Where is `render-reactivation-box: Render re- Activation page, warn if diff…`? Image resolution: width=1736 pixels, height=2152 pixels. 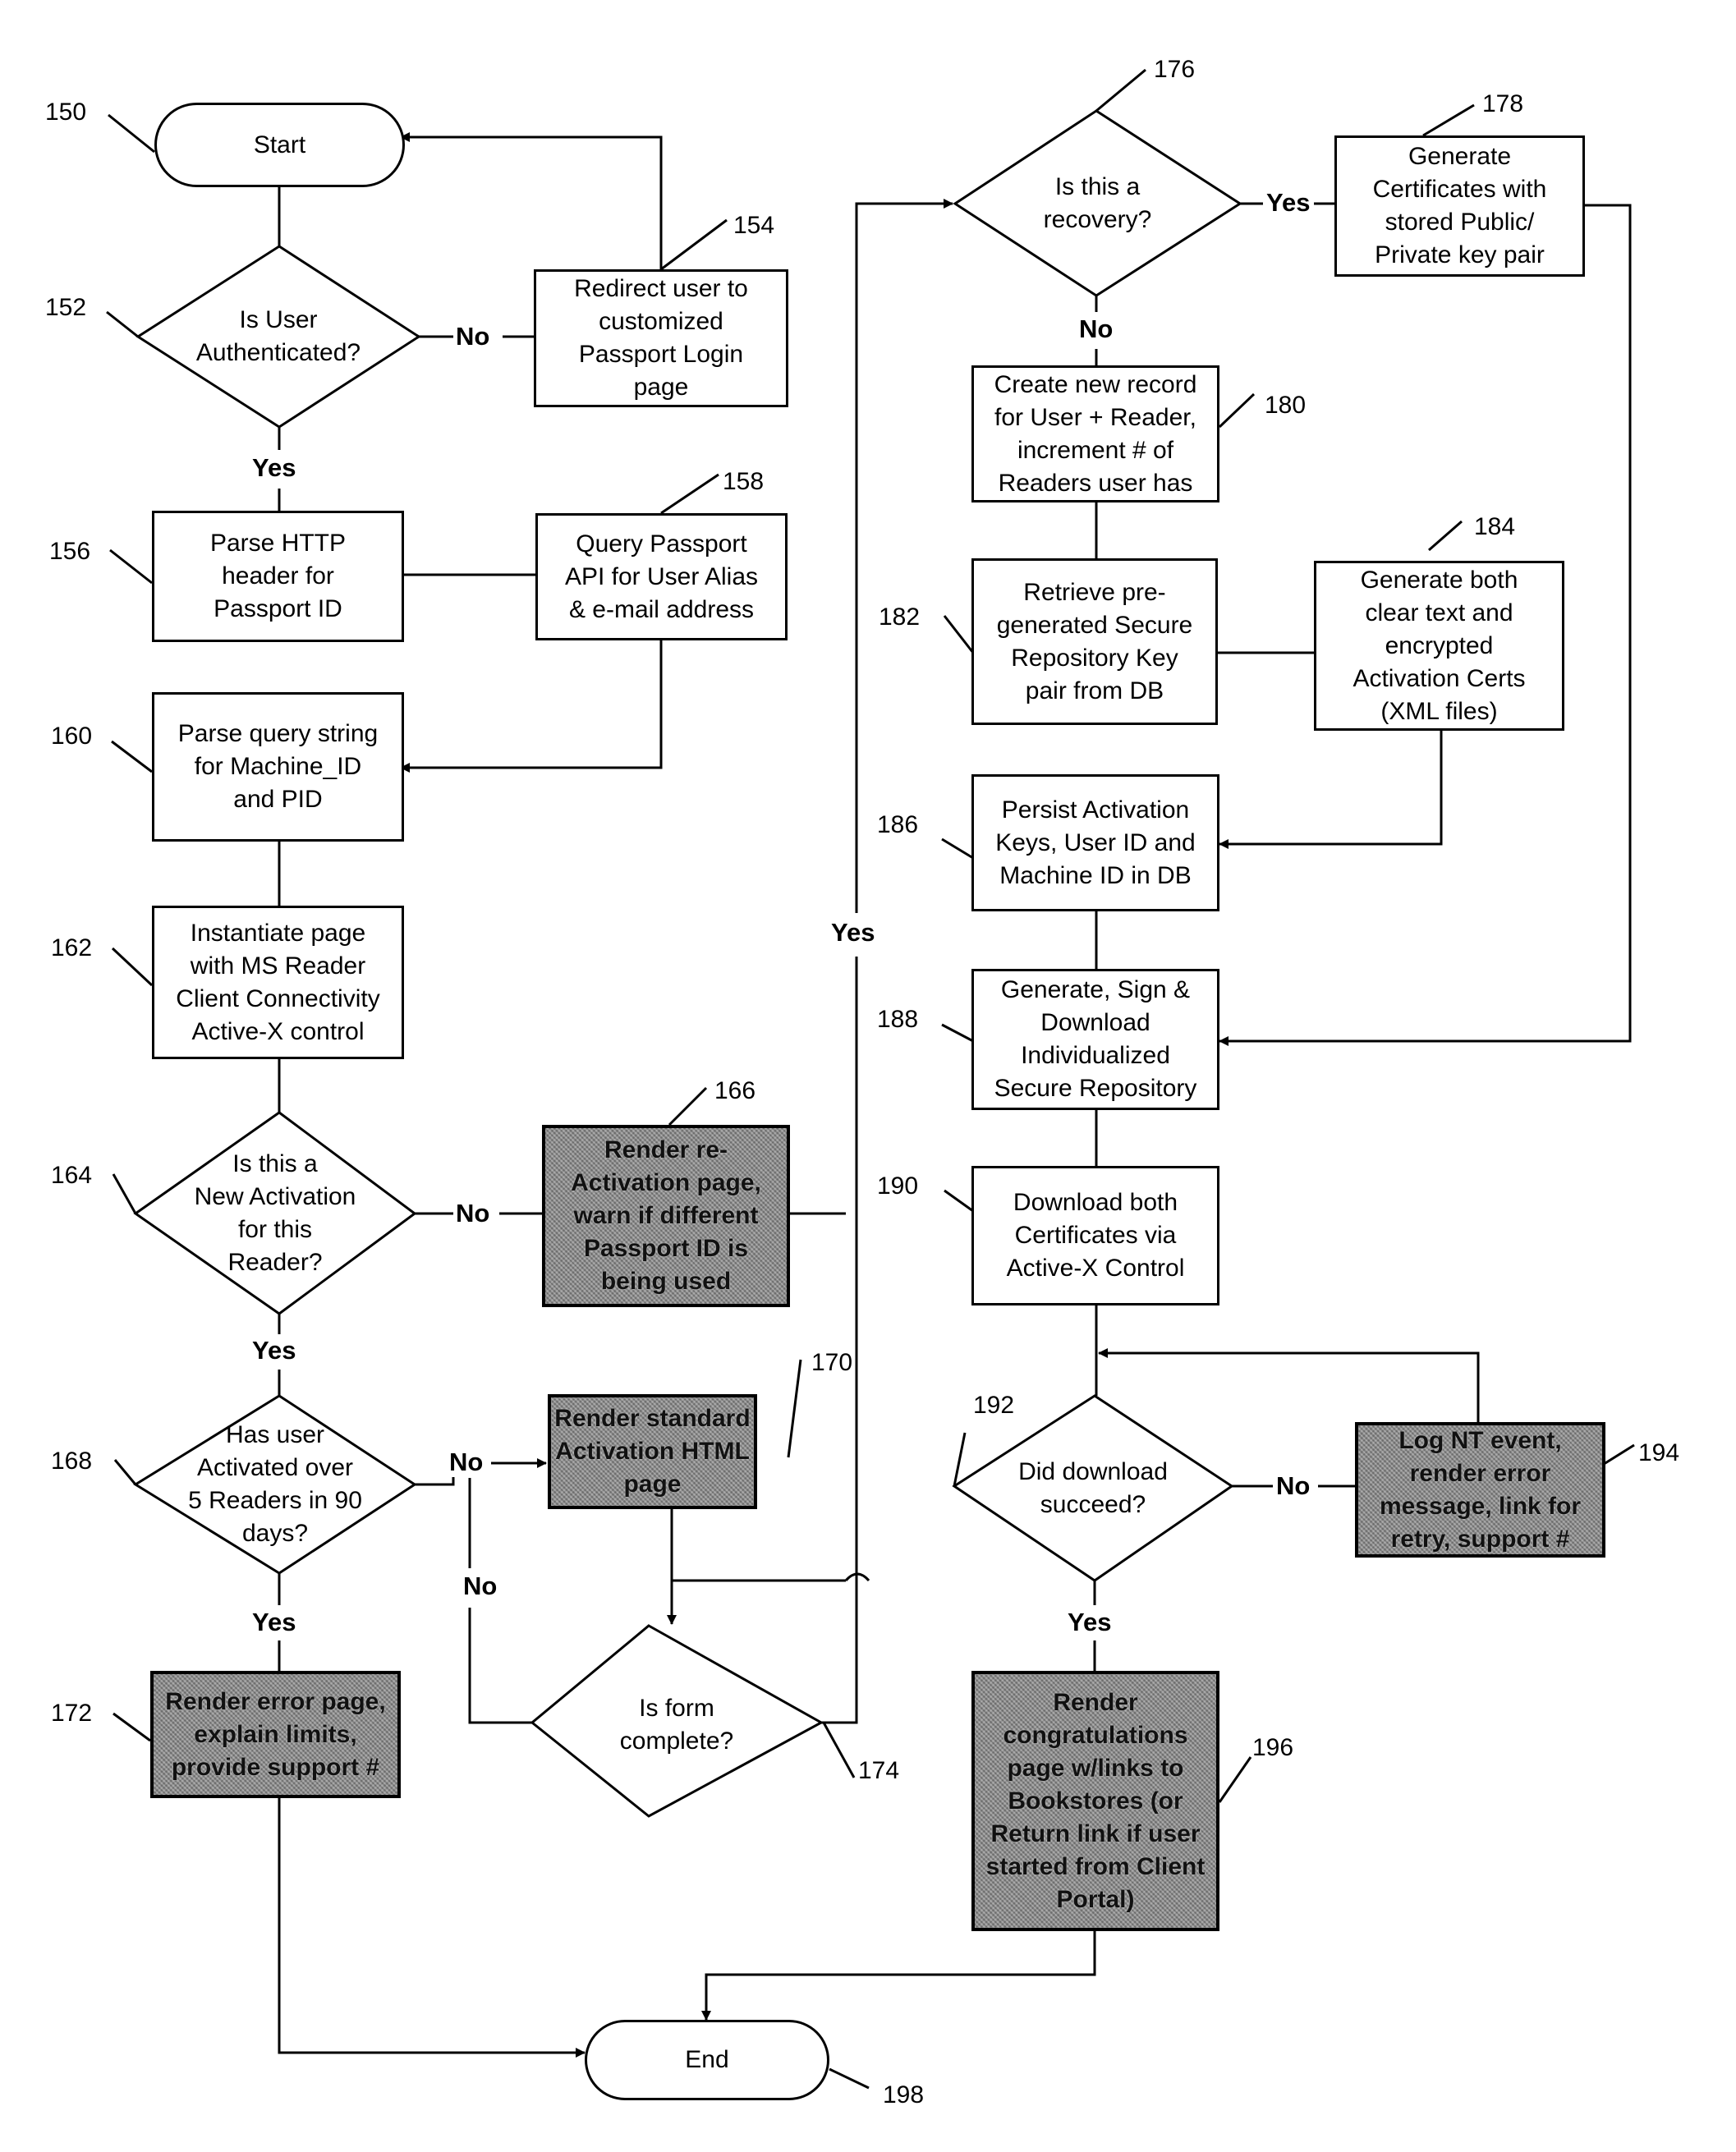
render-reactivation-box: Render re- Activation page, warn if diff… is located at coordinates (666, 1216).